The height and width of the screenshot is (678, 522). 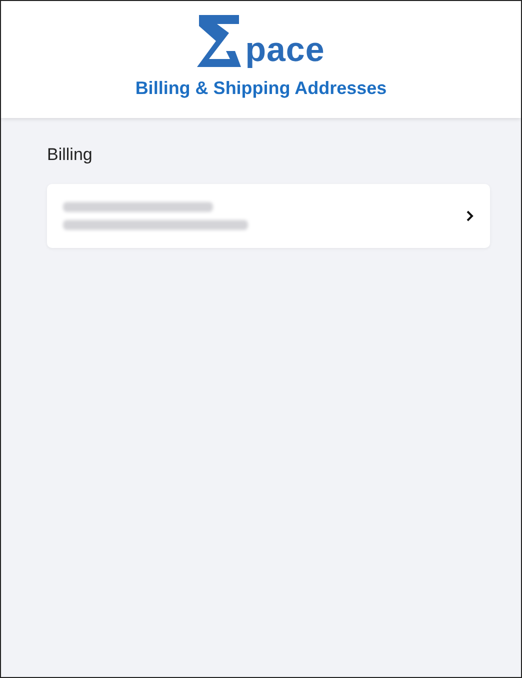 What do you see at coordinates (261, 88) in the screenshot?
I see `page-title: Billing & Shipping Addresses` at bounding box center [261, 88].